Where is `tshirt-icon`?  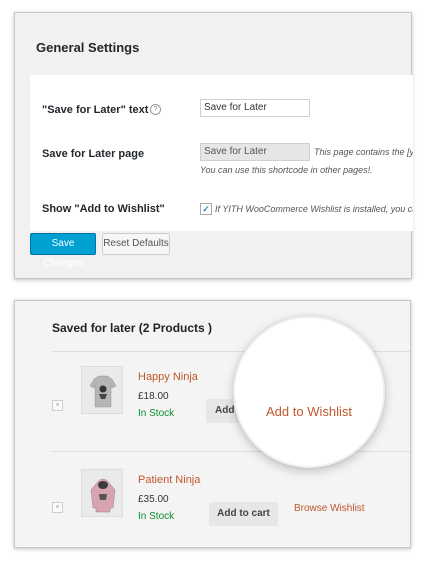 tshirt-icon is located at coordinates (103, 391).